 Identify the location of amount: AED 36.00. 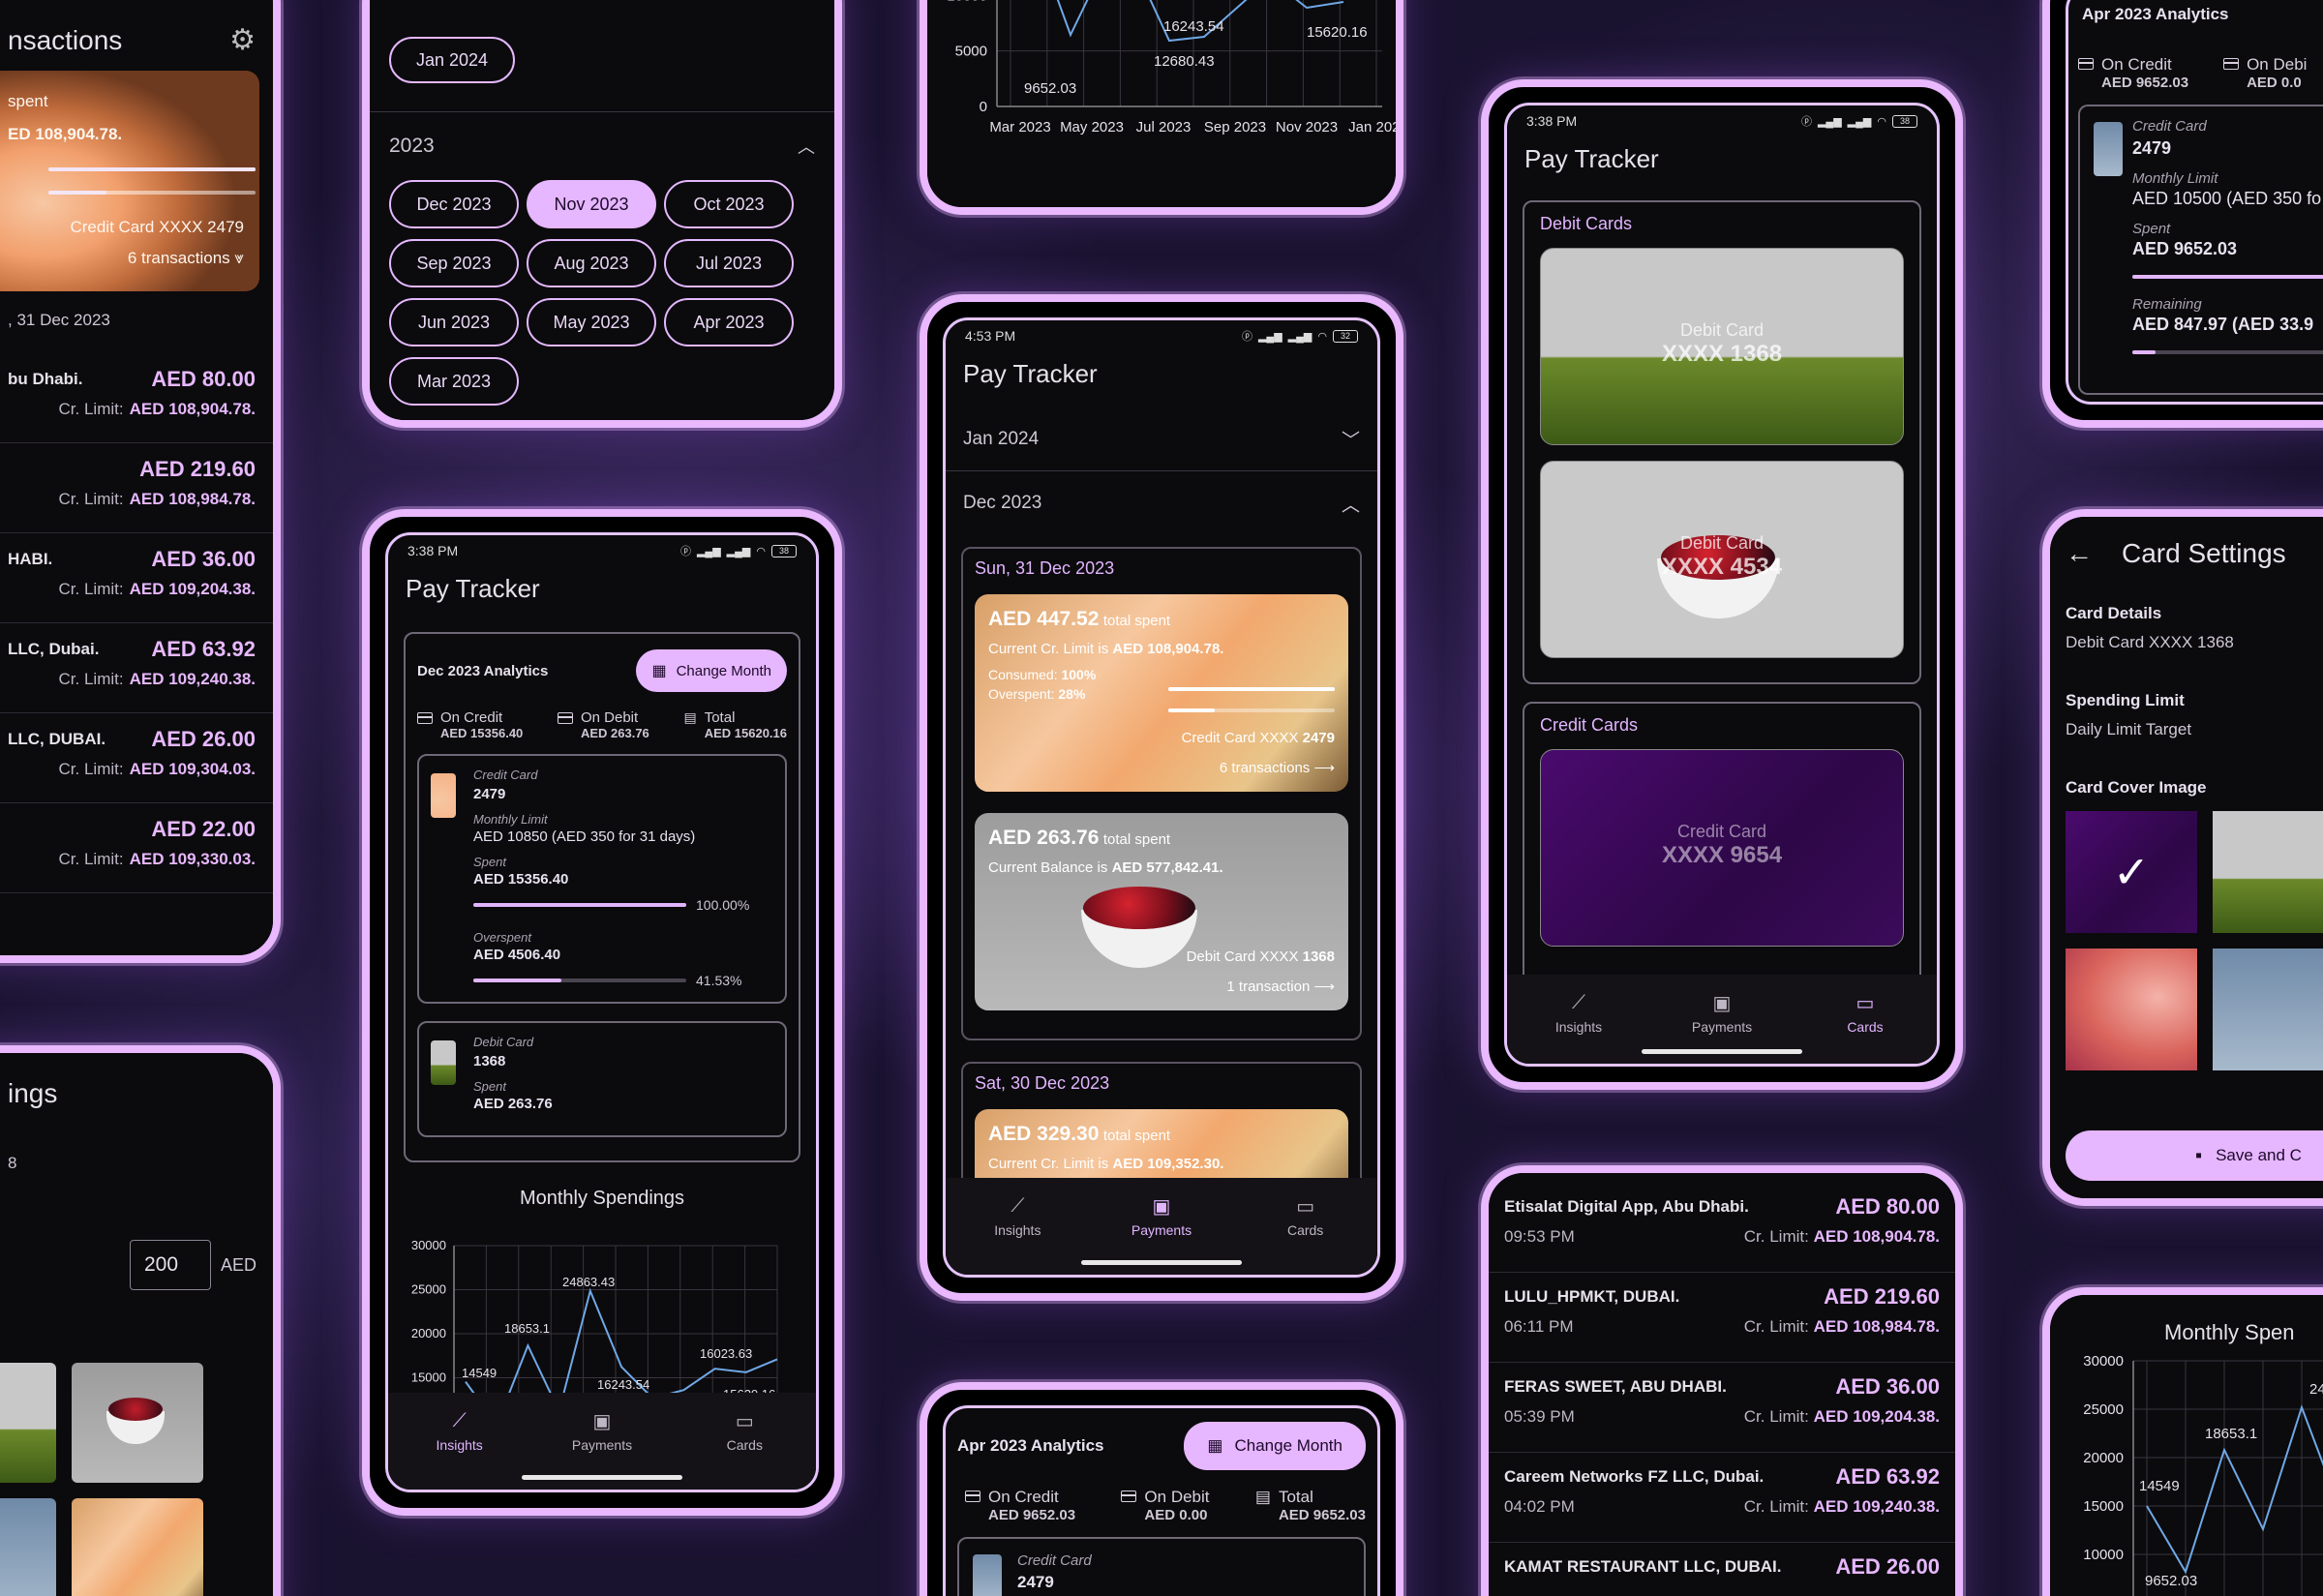
(203, 559).